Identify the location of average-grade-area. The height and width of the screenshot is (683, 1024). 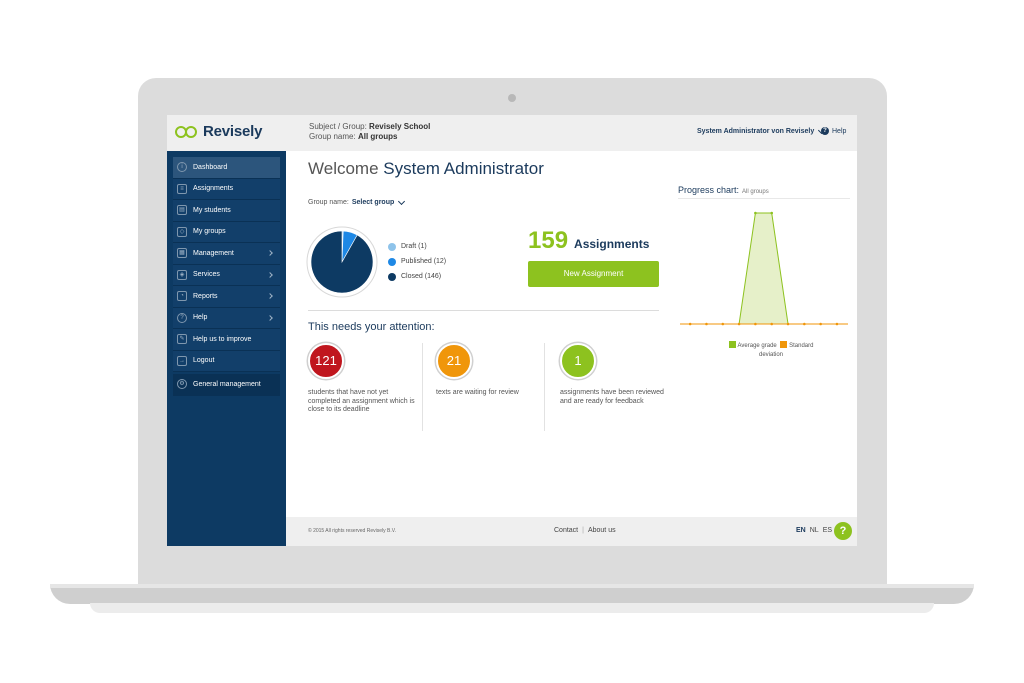
(763, 268).